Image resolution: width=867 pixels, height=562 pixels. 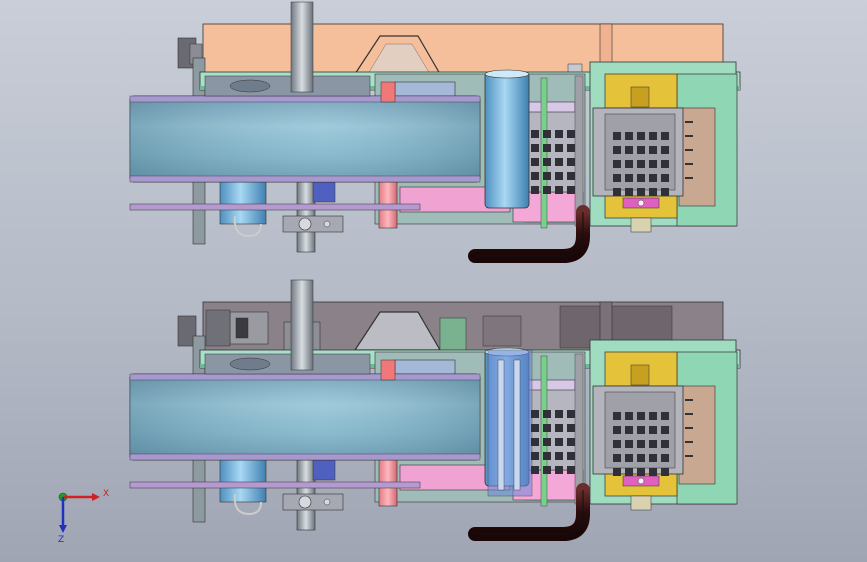 What do you see at coordinates (61, 540) in the screenshot?
I see `z-axis-label: Z` at bounding box center [61, 540].